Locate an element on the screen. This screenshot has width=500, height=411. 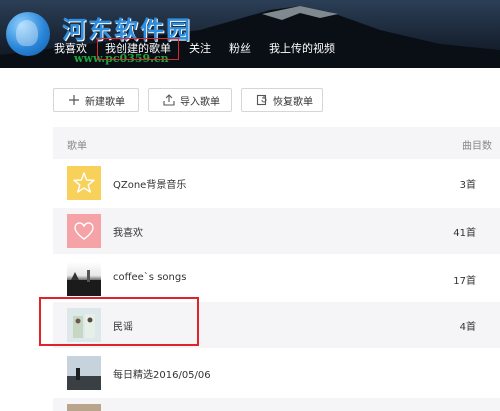
profile-tabs: 我喜欢 我创建的歌单 关注 粉丝 我上传的视频 is located at coordinates (195, 49).